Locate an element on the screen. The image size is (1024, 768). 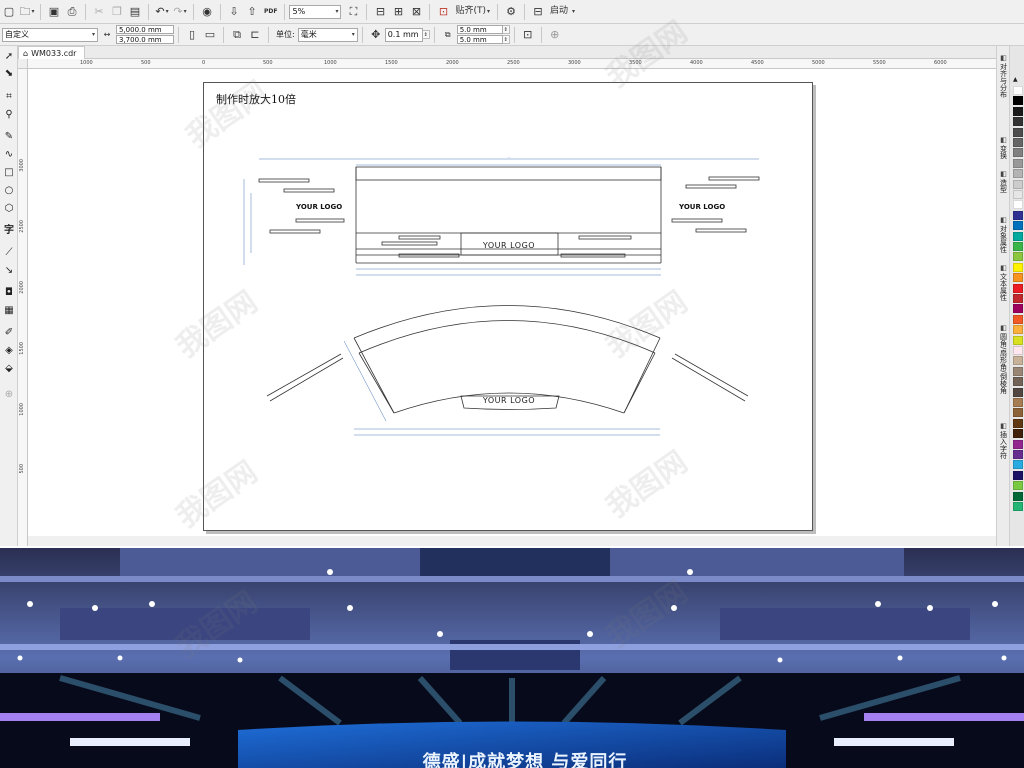
crop-tool-icon: ⌗ is located at coordinates (9, 97).